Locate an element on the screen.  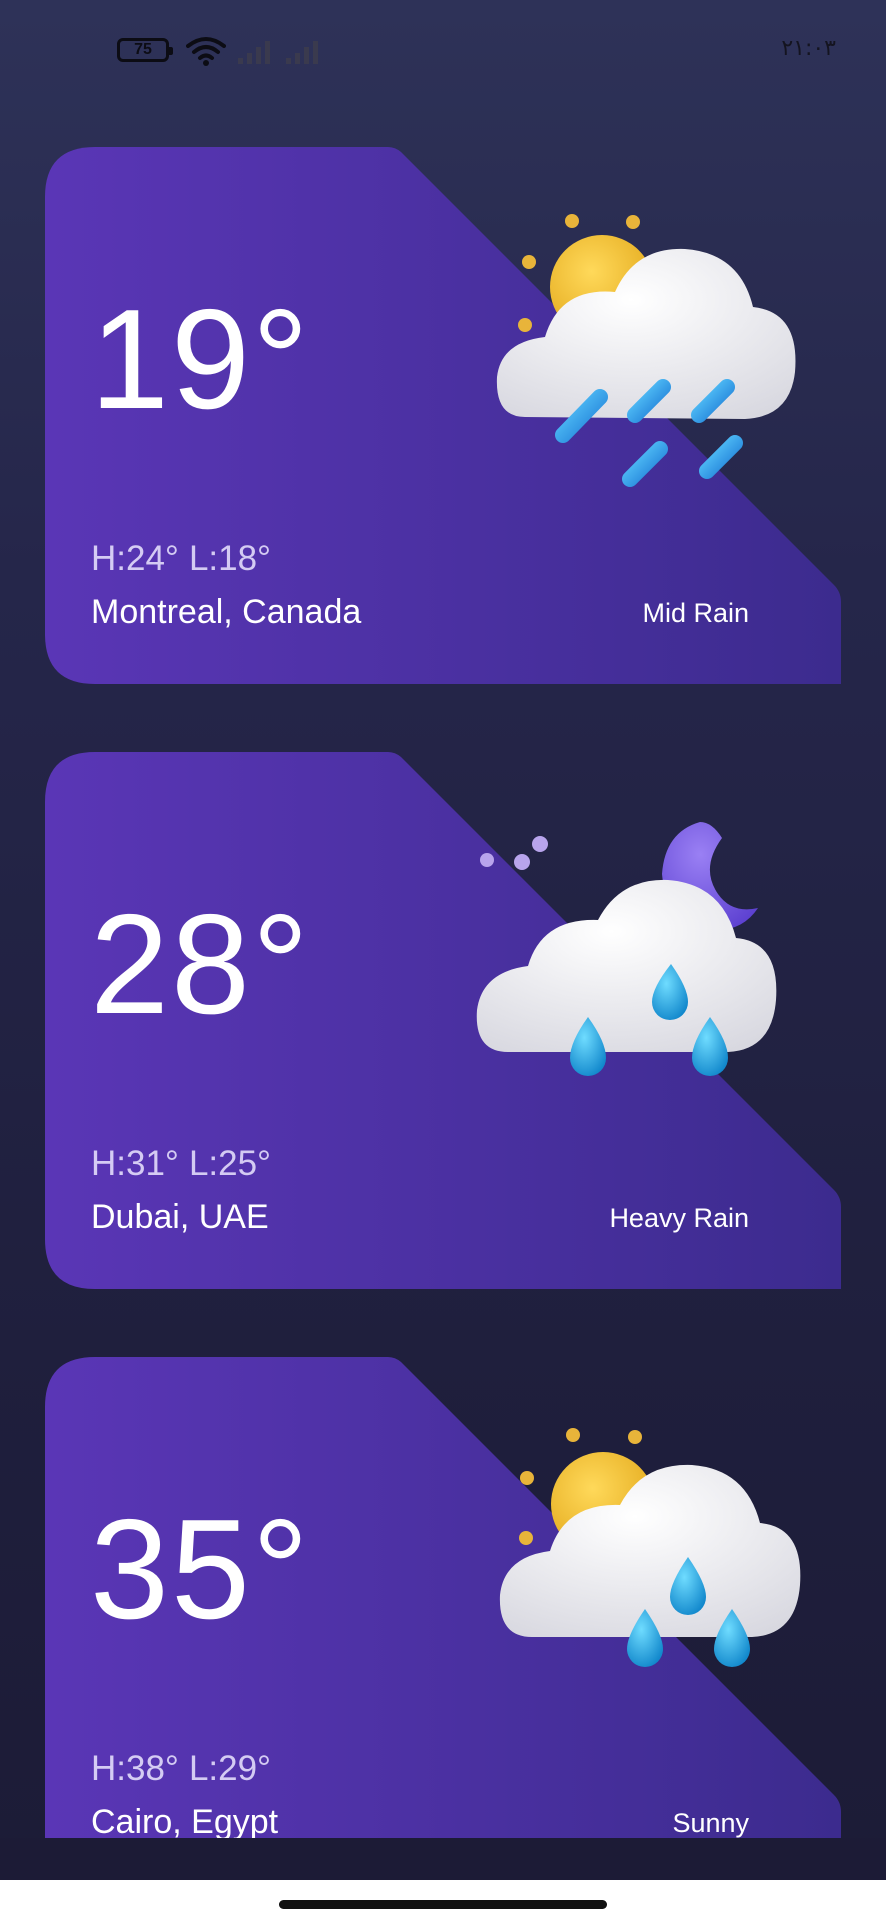
low-temp: L:18° is located at coordinates (230, 558).